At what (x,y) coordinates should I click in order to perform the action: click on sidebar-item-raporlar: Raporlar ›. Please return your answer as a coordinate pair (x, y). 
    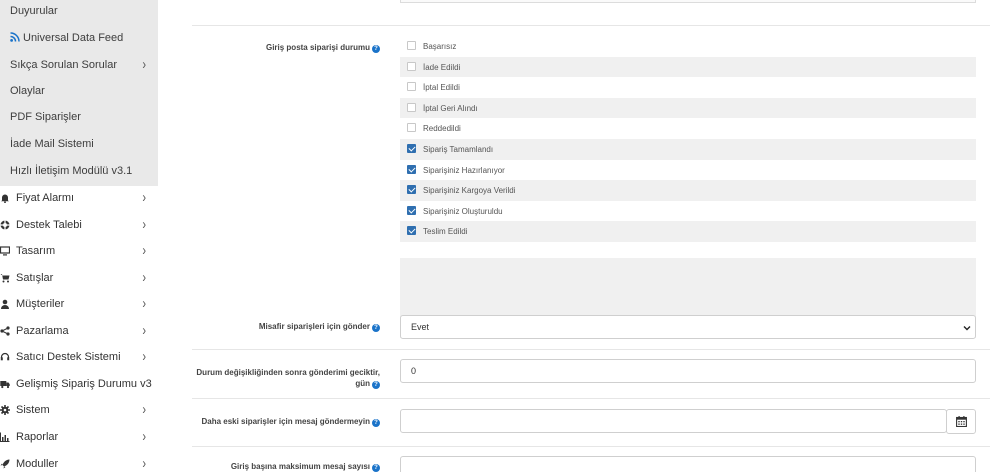
    Looking at the image, I should click on (79, 437).